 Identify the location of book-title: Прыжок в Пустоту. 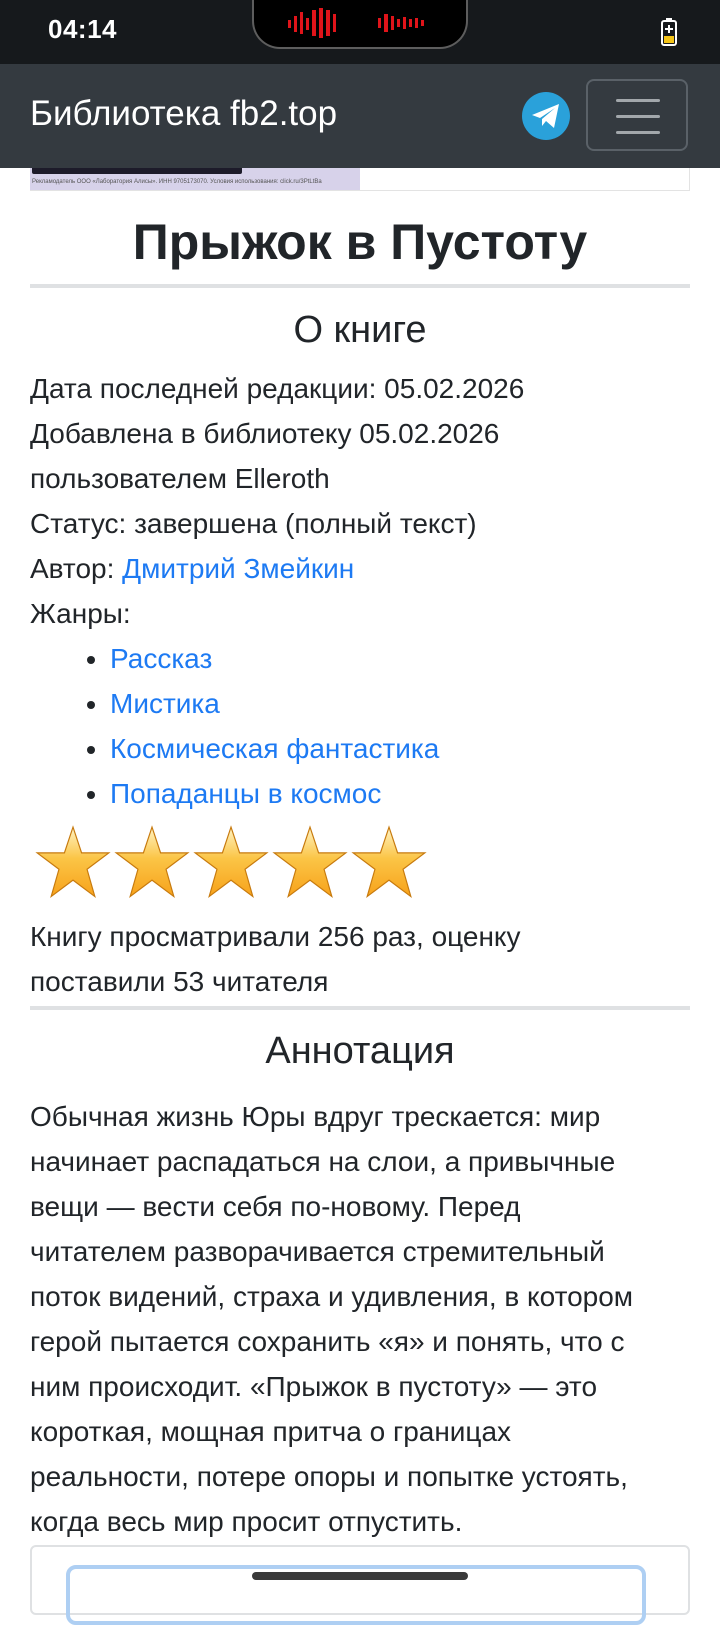
(360, 242).